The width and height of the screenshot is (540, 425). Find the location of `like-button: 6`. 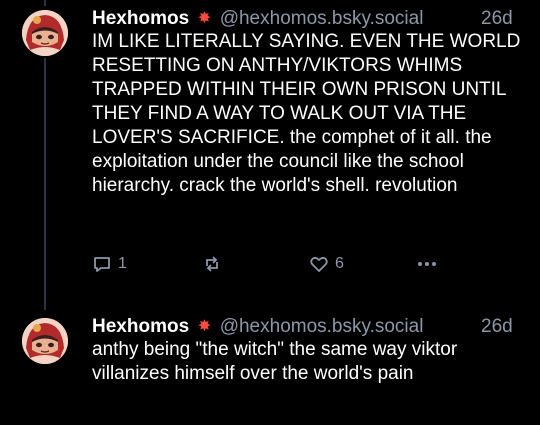

like-button: 6 is located at coordinates (326, 264).